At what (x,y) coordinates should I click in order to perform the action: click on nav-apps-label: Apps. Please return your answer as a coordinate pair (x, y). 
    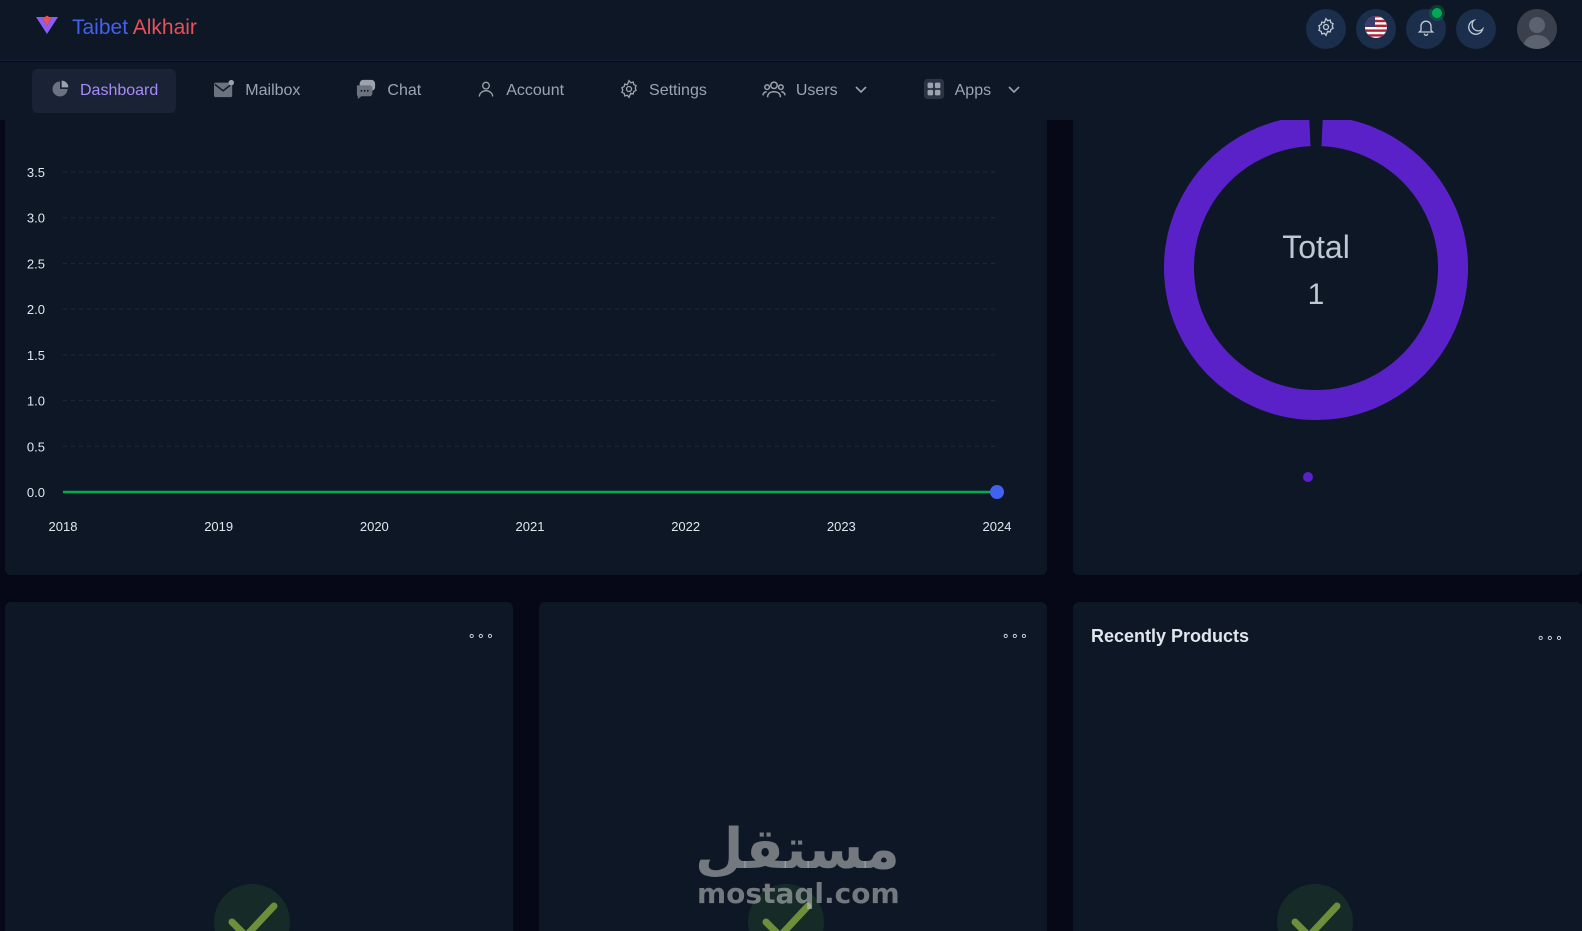
    Looking at the image, I should click on (973, 90).